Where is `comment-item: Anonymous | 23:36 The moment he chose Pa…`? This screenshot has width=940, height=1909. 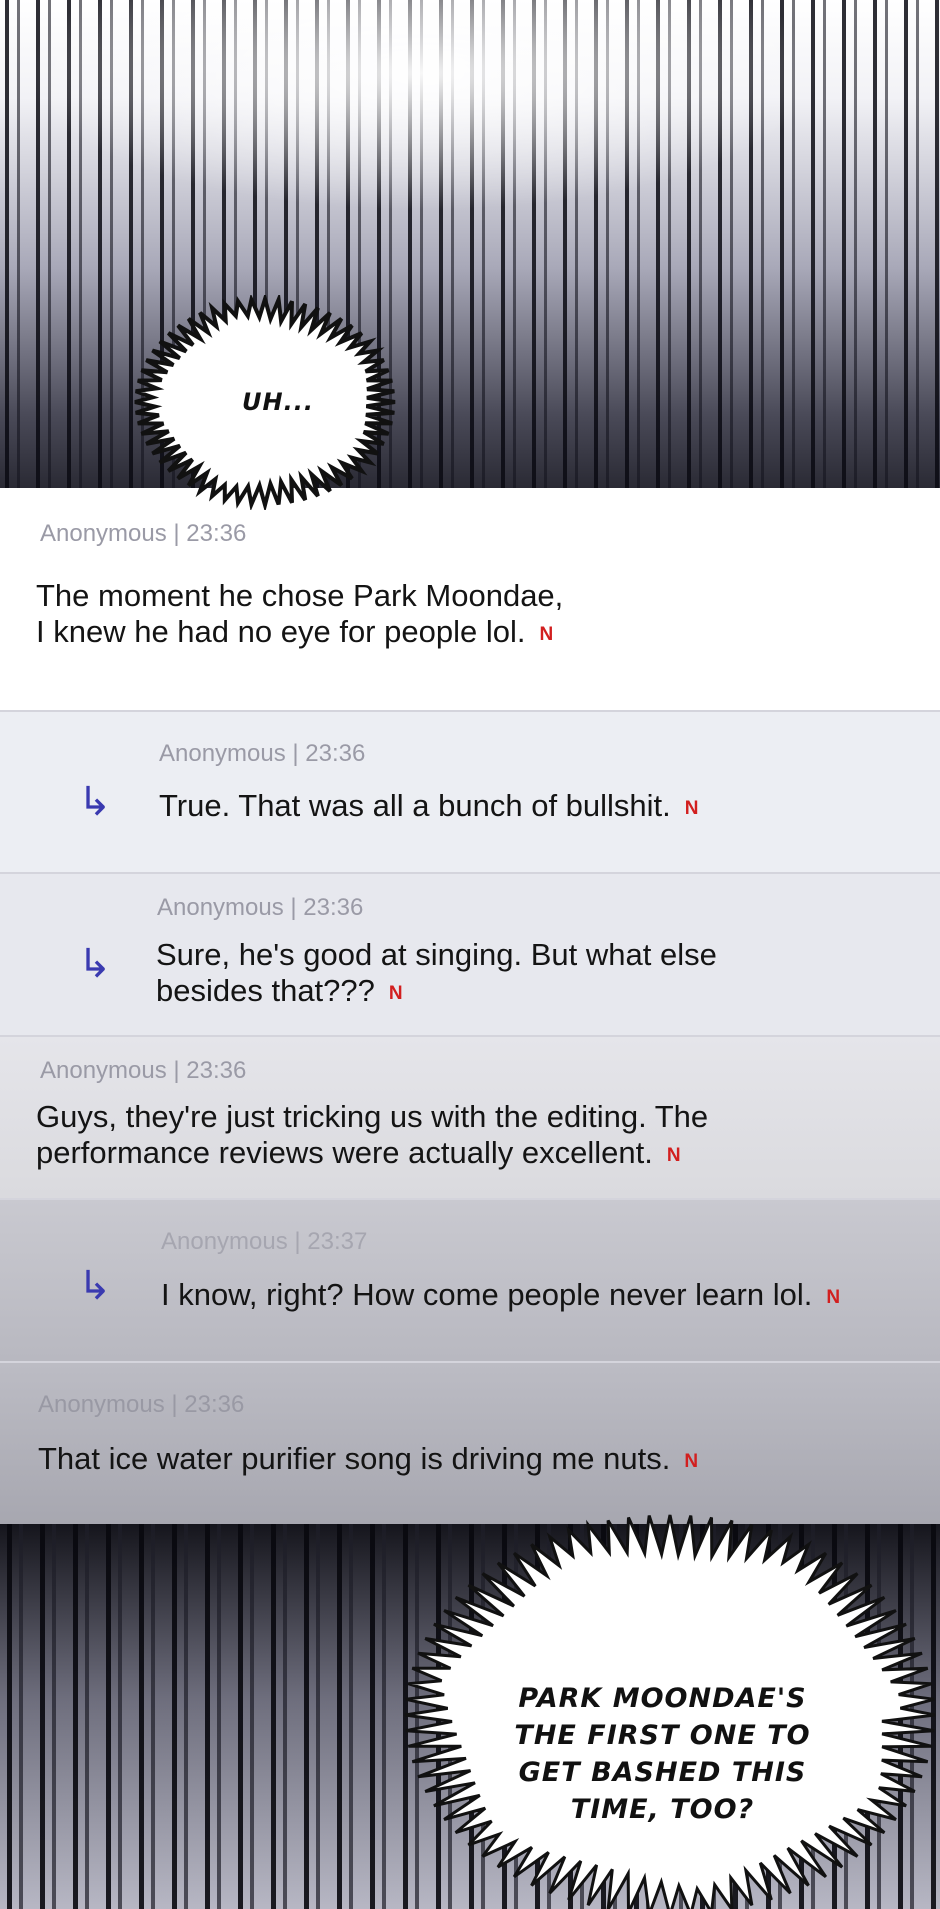
comment-item: Anonymous | 23:36 The moment he chose Pa… is located at coordinates (470, 600).